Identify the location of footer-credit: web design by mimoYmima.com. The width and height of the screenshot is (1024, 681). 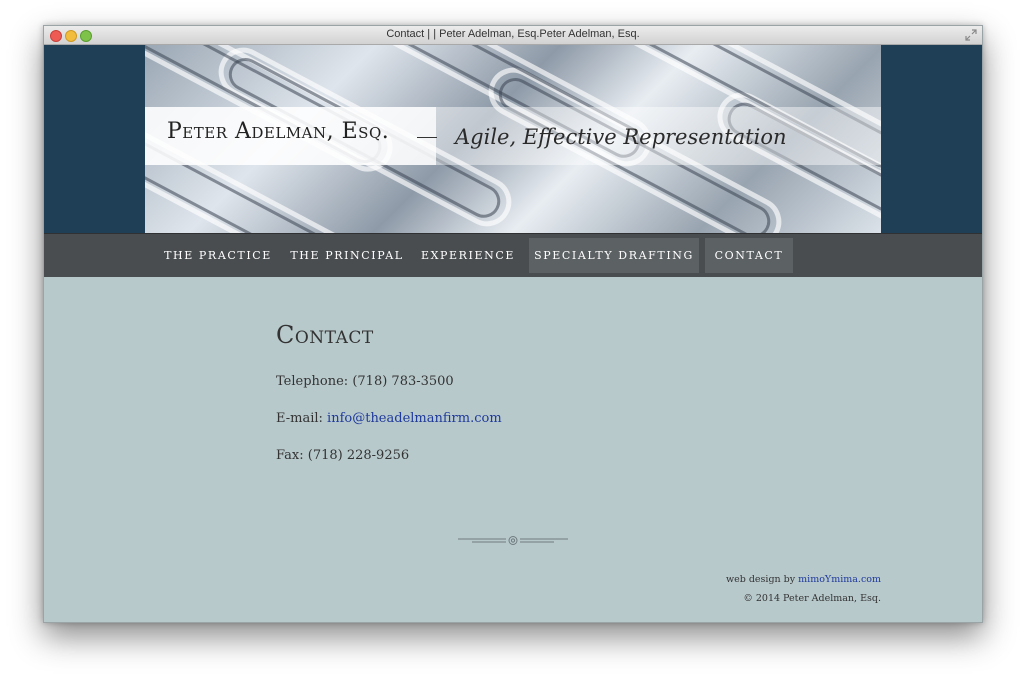
(803, 579).